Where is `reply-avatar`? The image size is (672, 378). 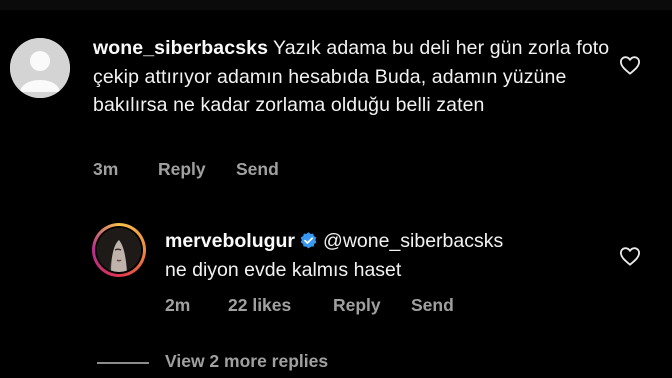 reply-avatar is located at coordinates (119, 250).